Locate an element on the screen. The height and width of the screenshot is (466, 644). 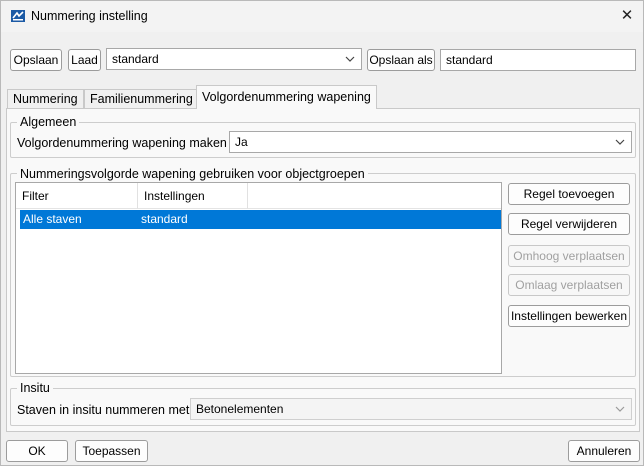
preset-select: standard is located at coordinates (234, 59).